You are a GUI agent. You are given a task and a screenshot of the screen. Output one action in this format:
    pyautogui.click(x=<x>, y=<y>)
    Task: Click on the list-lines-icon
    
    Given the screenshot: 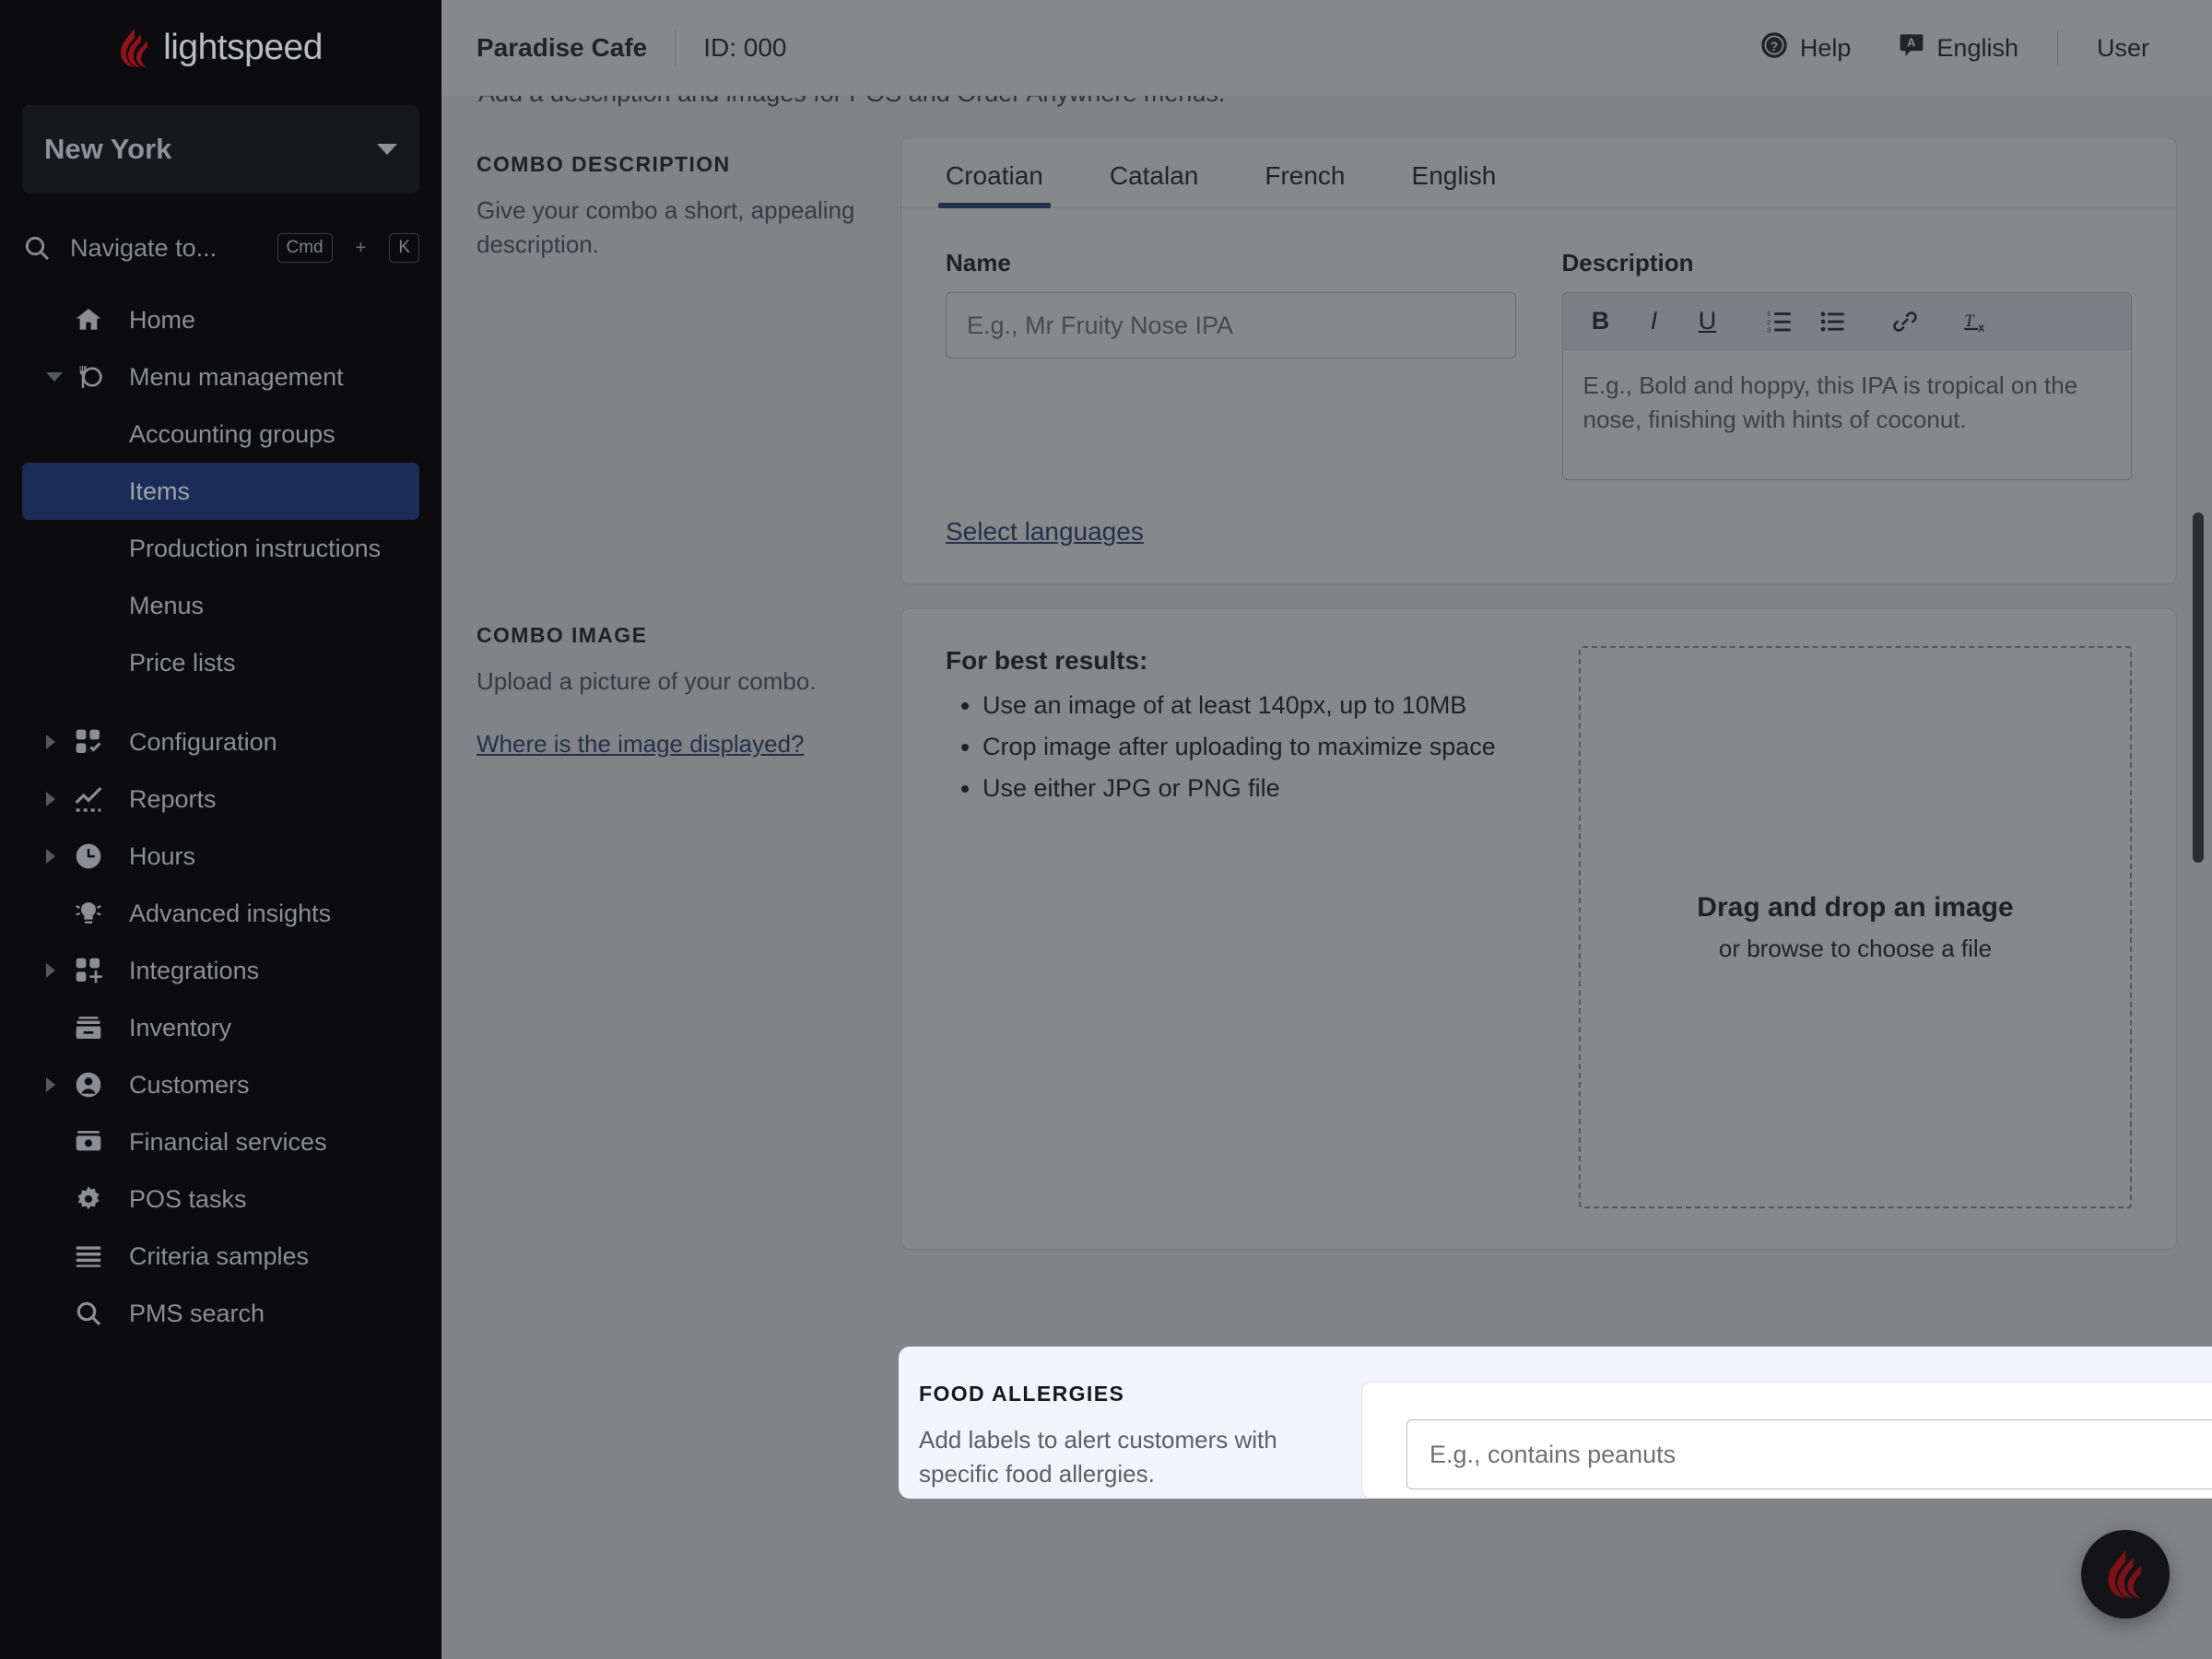 What is the action you would take?
    pyautogui.click(x=93, y=1256)
    